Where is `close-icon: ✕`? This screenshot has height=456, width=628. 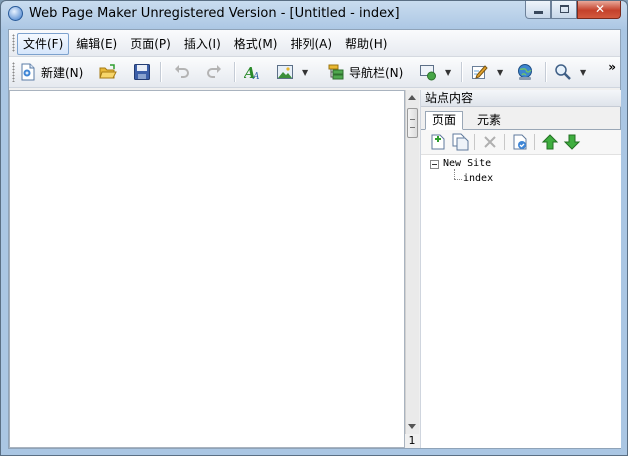
close-icon: ✕ is located at coordinates (600, 9).